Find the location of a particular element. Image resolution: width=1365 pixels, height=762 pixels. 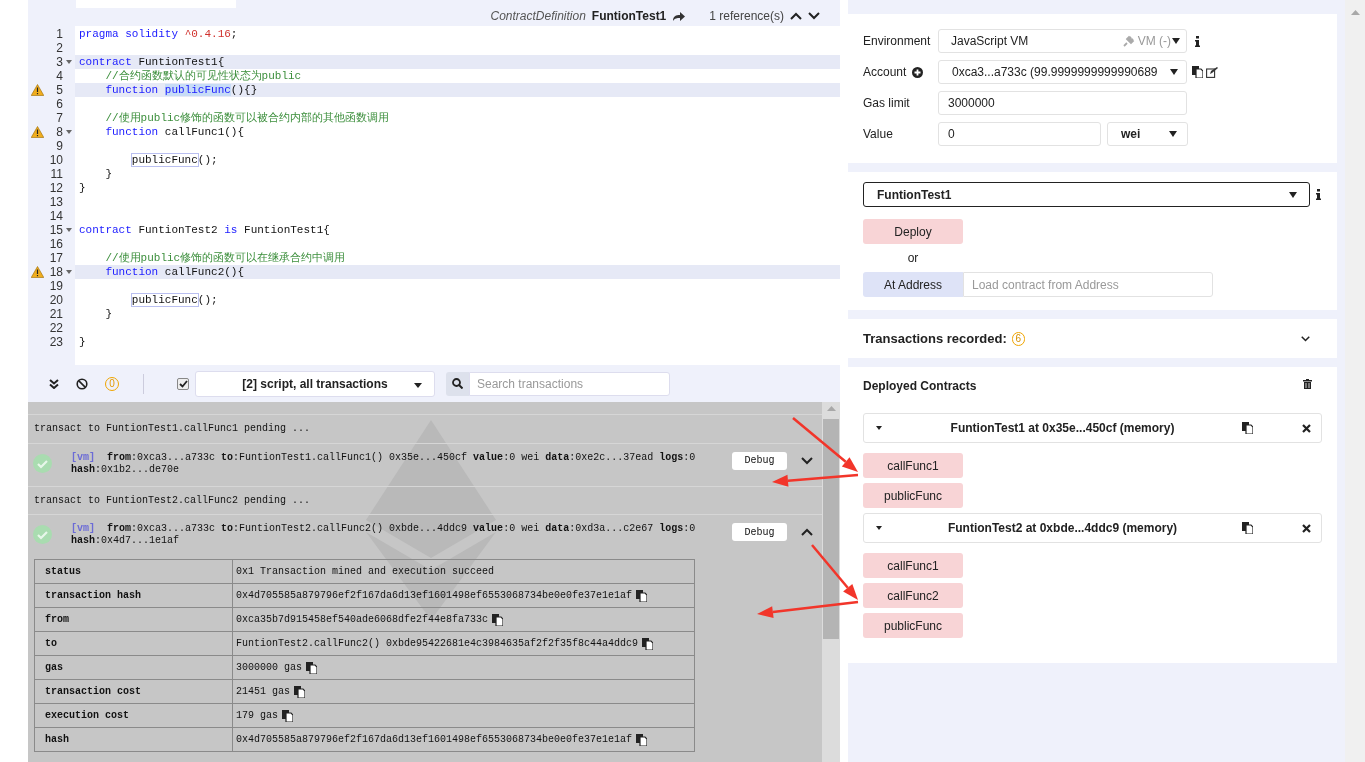

code-line: contract FuntionTest2 is FuntionTest1{ is located at coordinates (204, 230).